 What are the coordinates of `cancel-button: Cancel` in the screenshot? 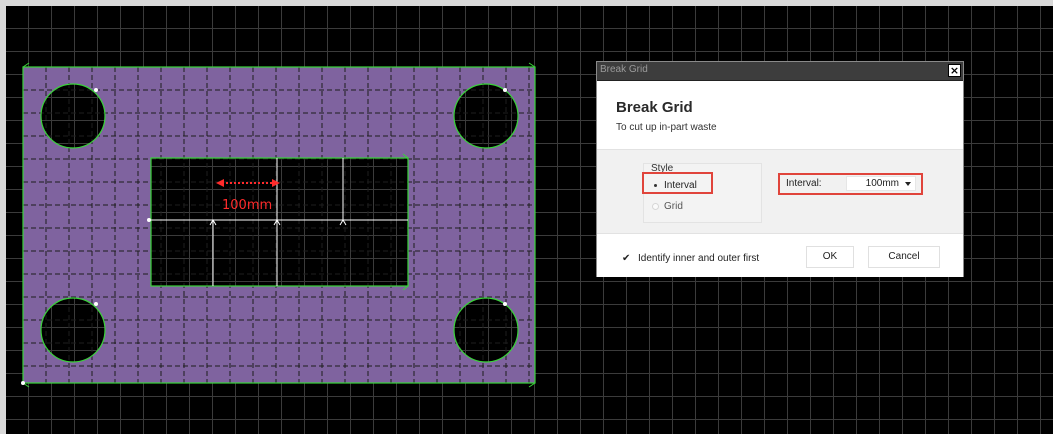 It's located at (904, 257).